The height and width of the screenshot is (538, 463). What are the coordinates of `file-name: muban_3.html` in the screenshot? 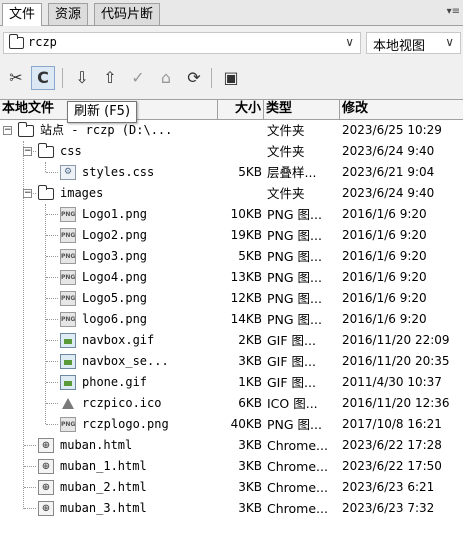 It's located at (103, 508).